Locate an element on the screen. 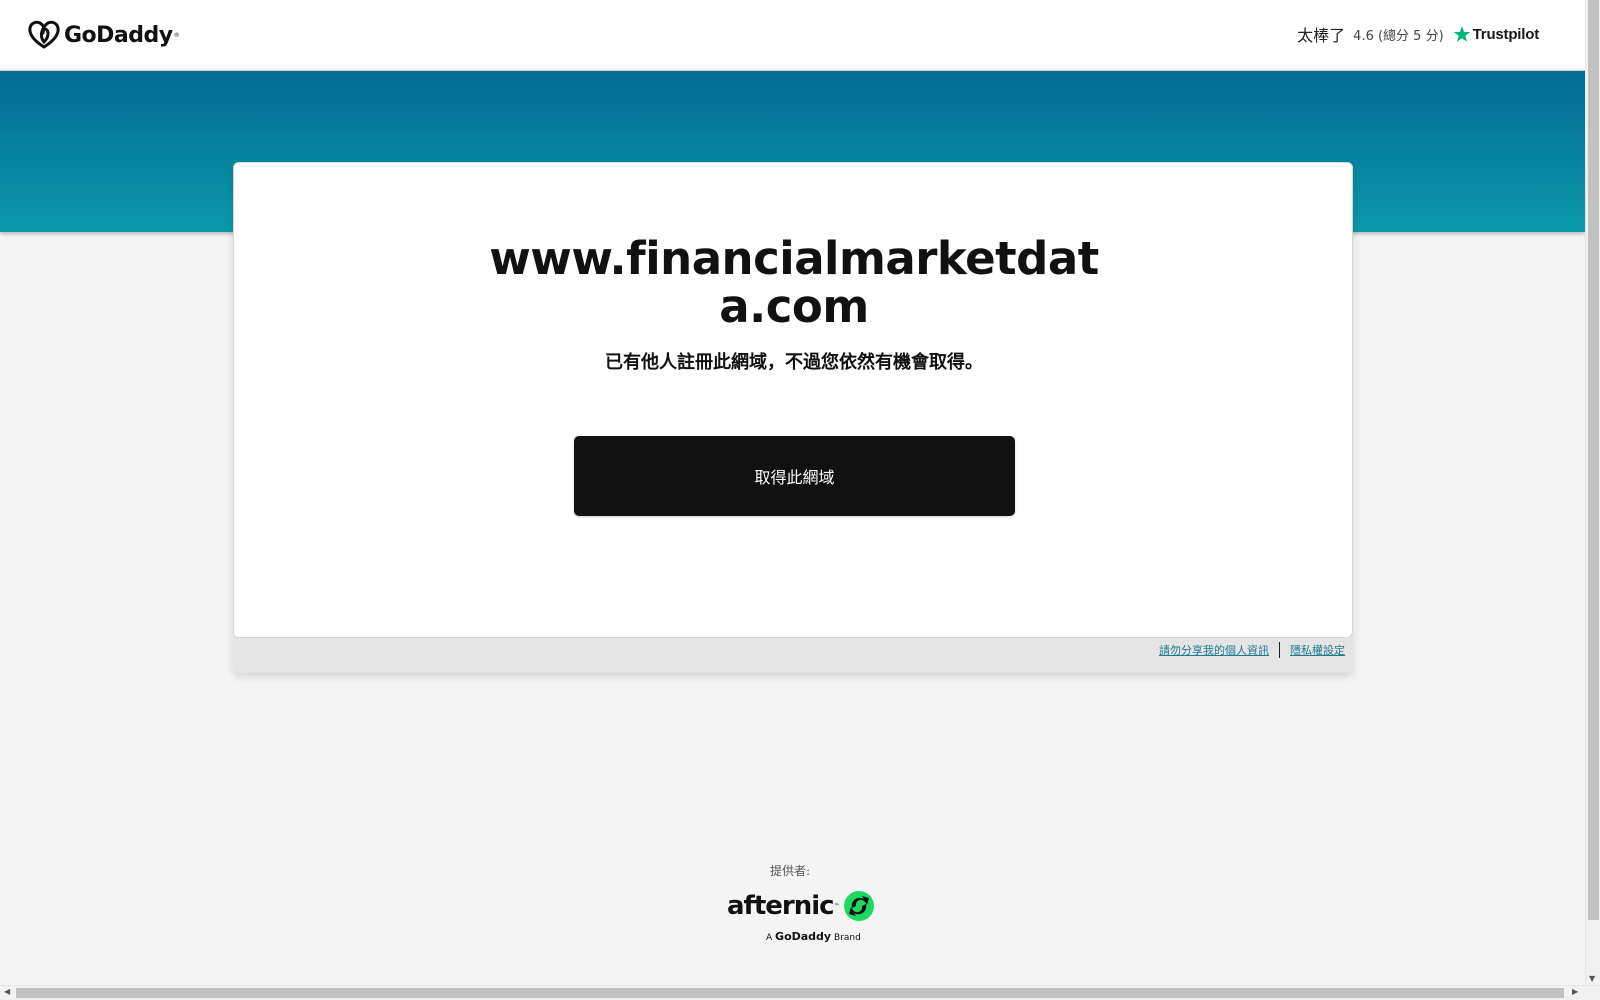  domain-title: www.financialmarketdata.com is located at coordinates (794, 282).